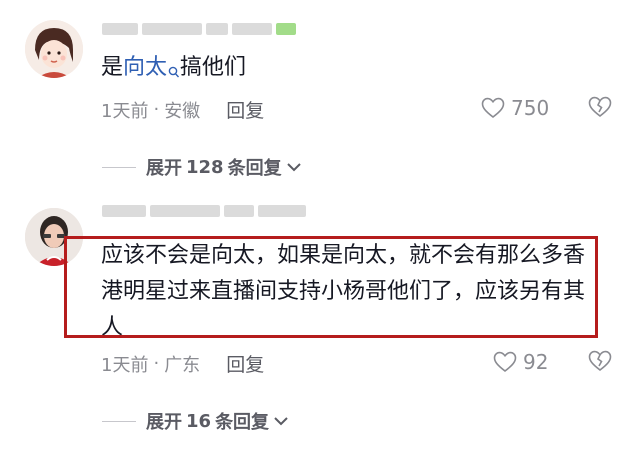 The width and height of the screenshot is (640, 452). What do you see at coordinates (213, 67) in the screenshot?
I see `comment-text-after: 搞他们` at bounding box center [213, 67].